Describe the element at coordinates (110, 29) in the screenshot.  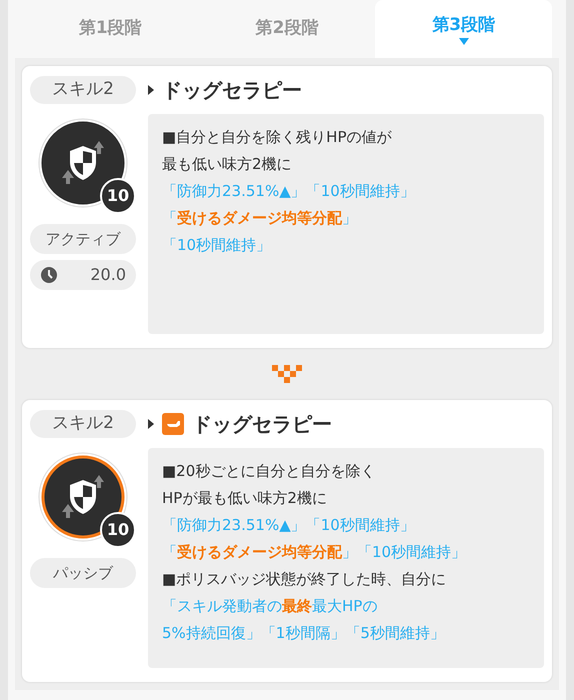
I see `stage-tab: 第1段階` at that location.